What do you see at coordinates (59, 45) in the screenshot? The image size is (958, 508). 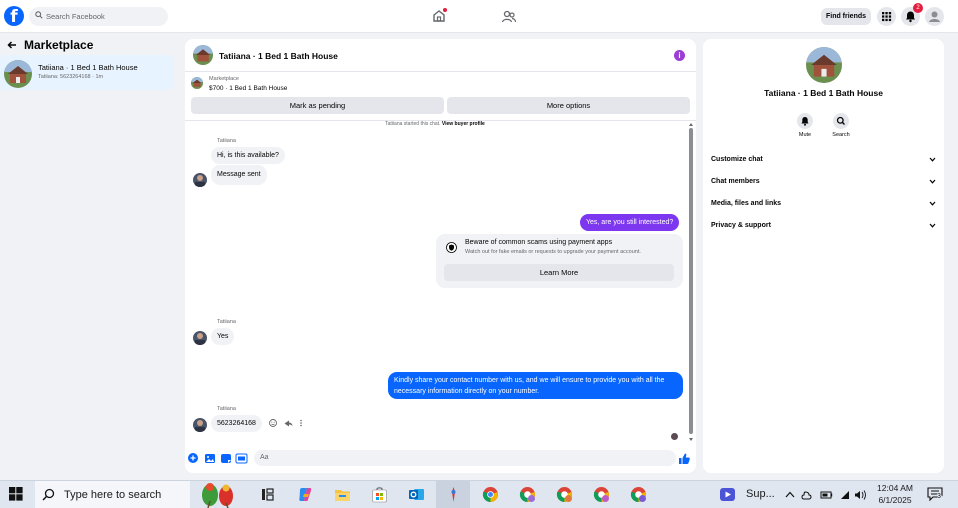 I see `page-title: Marketplace` at bounding box center [59, 45].